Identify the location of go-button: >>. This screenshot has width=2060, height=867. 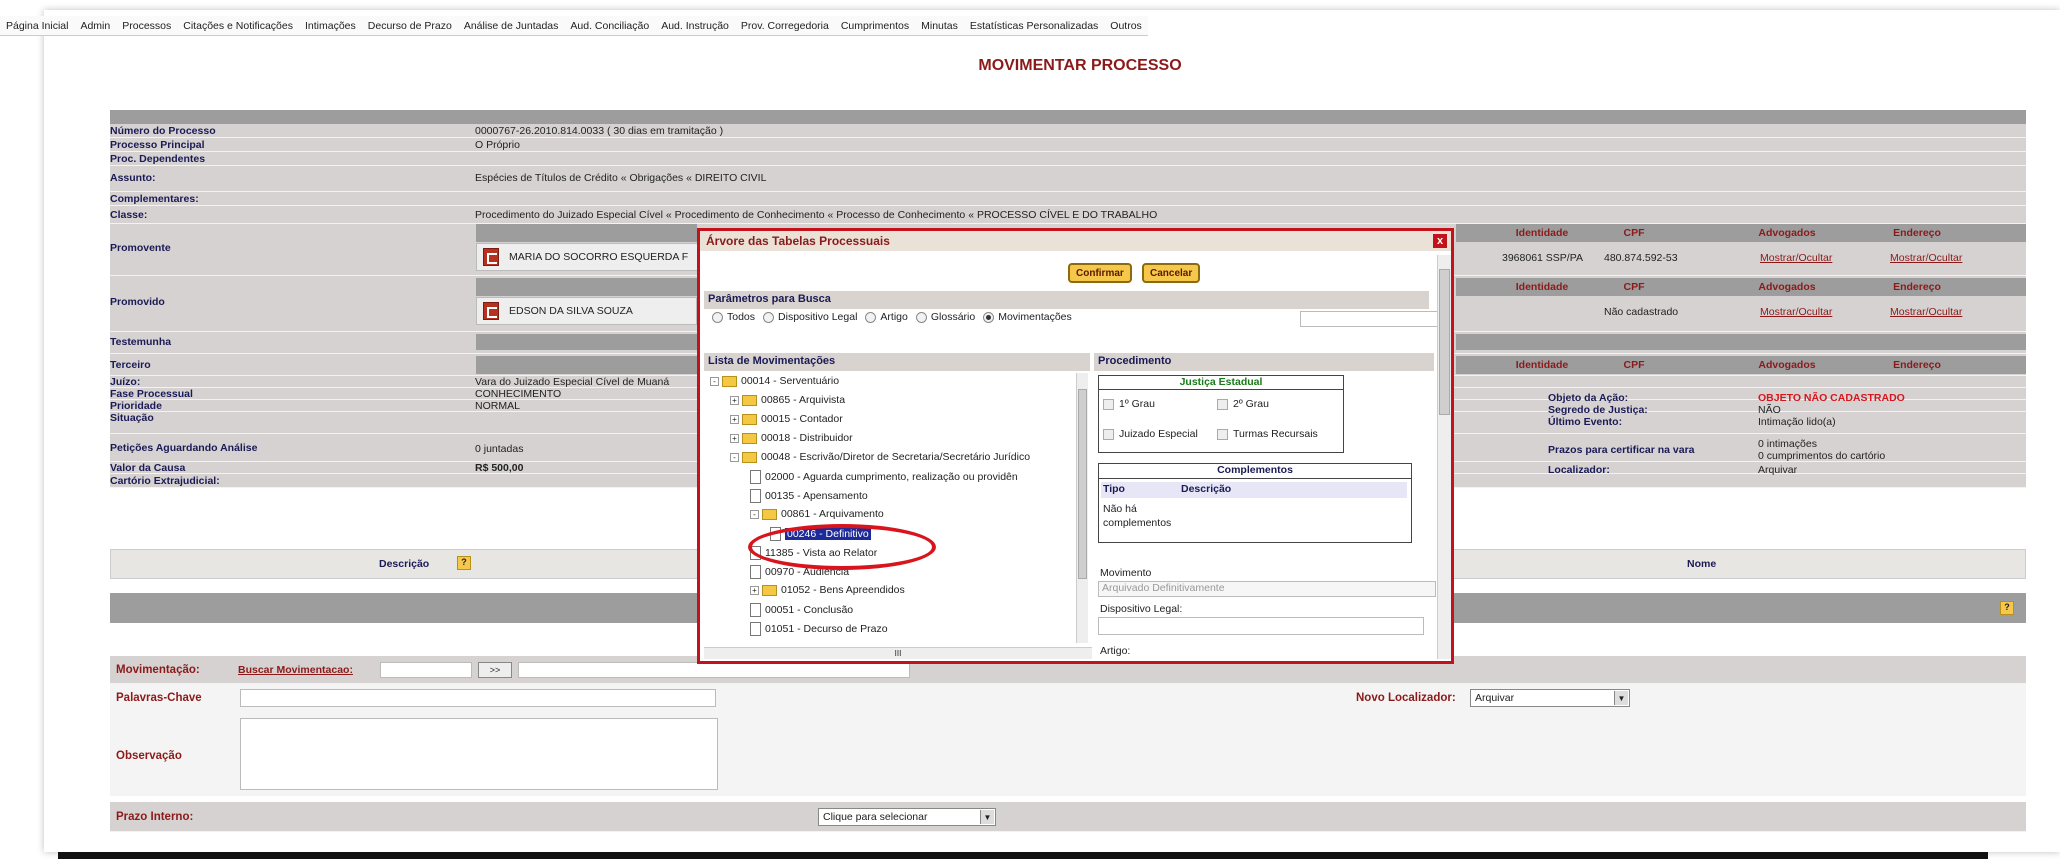
(495, 670).